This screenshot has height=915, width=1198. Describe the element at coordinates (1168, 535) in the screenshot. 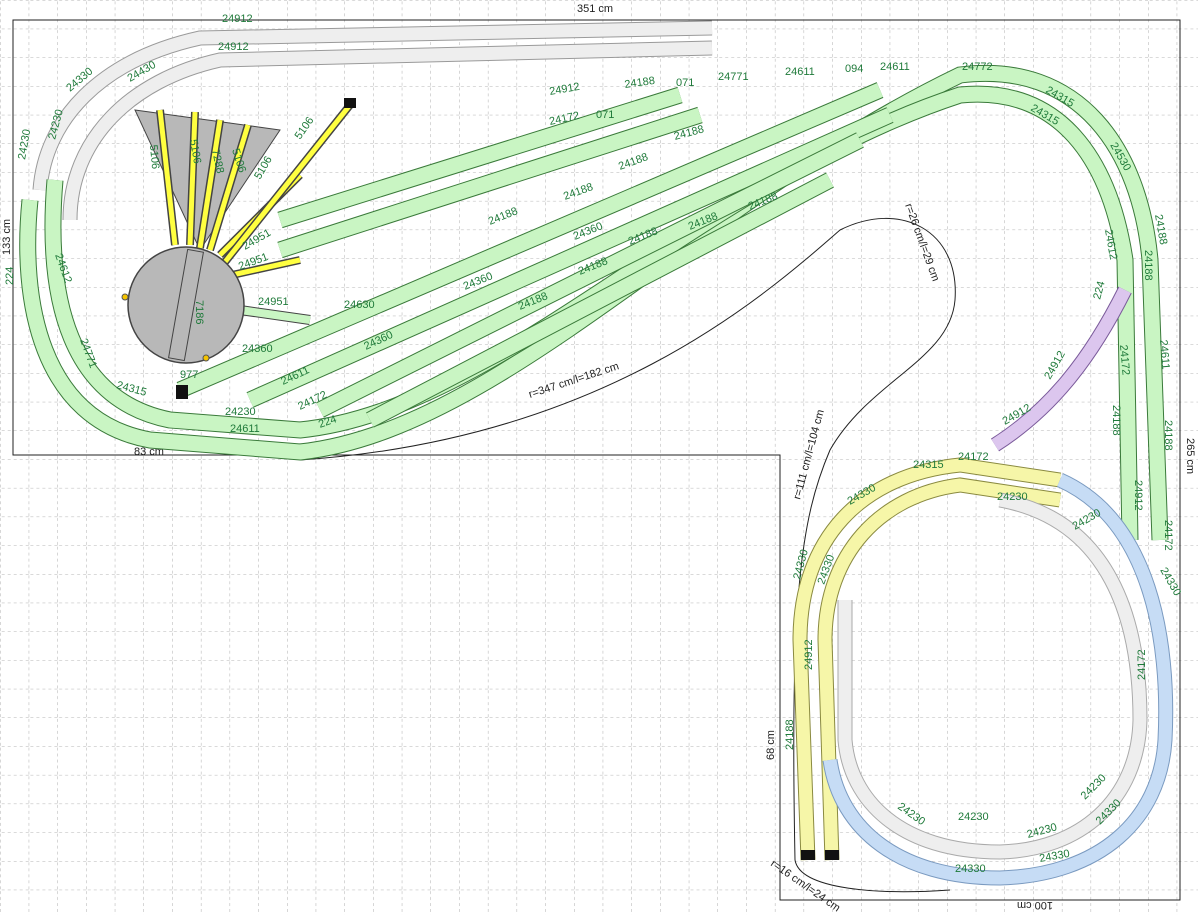

I see `label-main-16: 24172` at that location.